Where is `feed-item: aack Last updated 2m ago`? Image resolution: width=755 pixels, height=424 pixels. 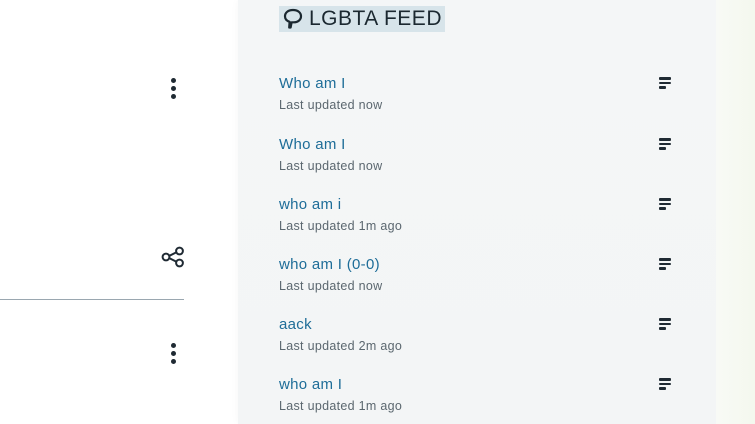 feed-item: aack Last updated 2m ago is located at coordinates (479, 339).